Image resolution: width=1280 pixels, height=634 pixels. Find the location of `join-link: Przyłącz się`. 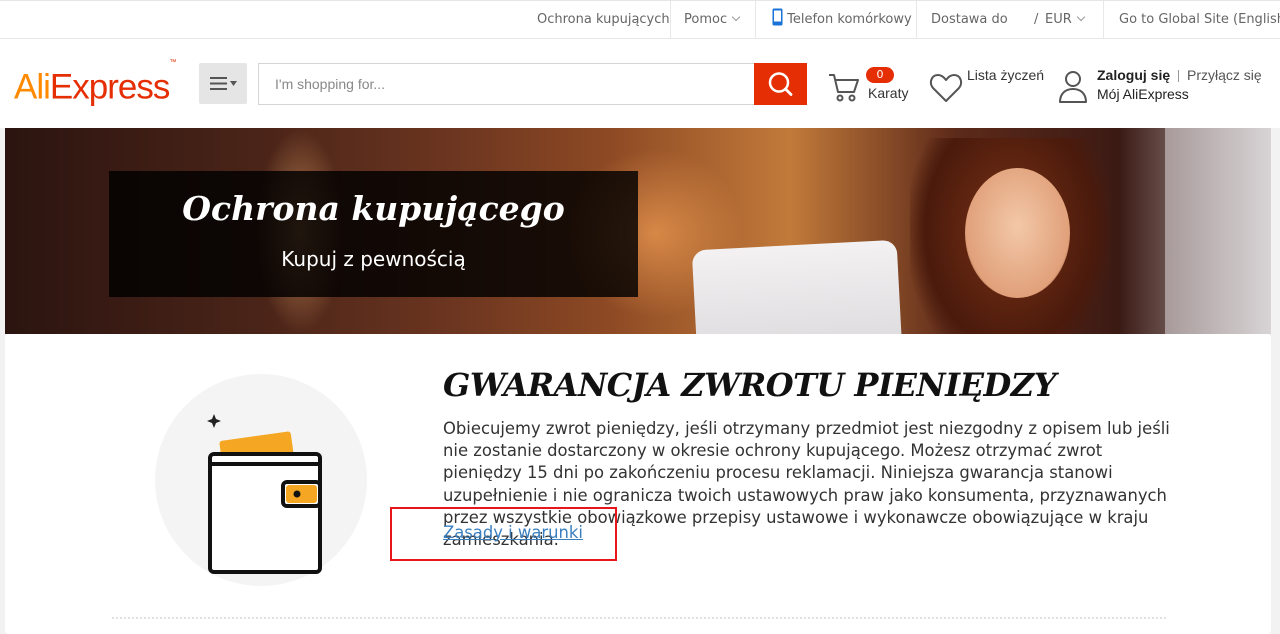

join-link: Przyłącz się is located at coordinates (1224, 75).